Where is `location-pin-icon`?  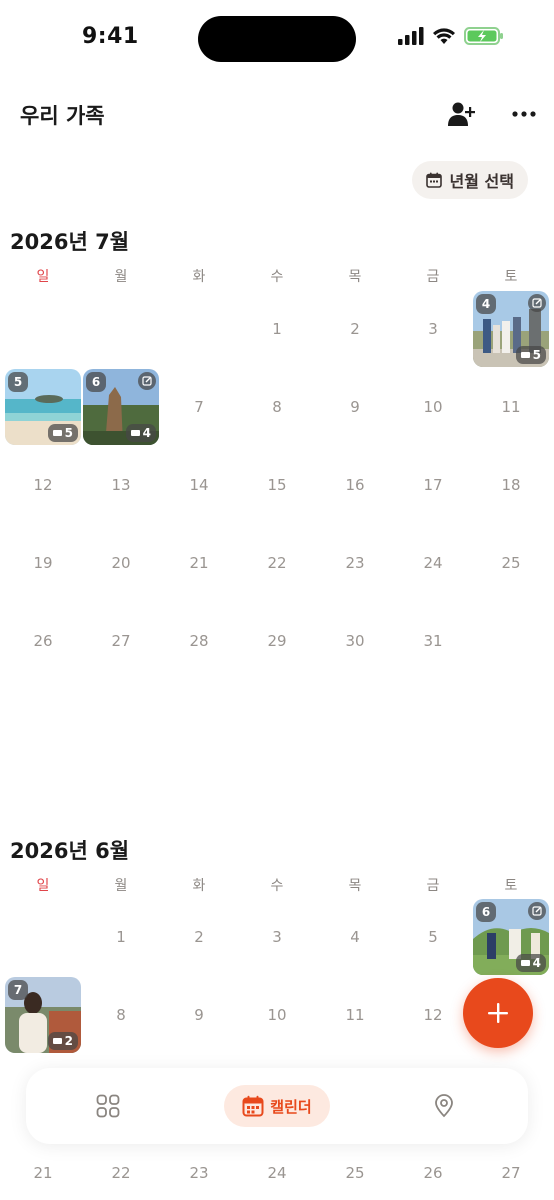
location-pin-icon is located at coordinates (444, 1106).